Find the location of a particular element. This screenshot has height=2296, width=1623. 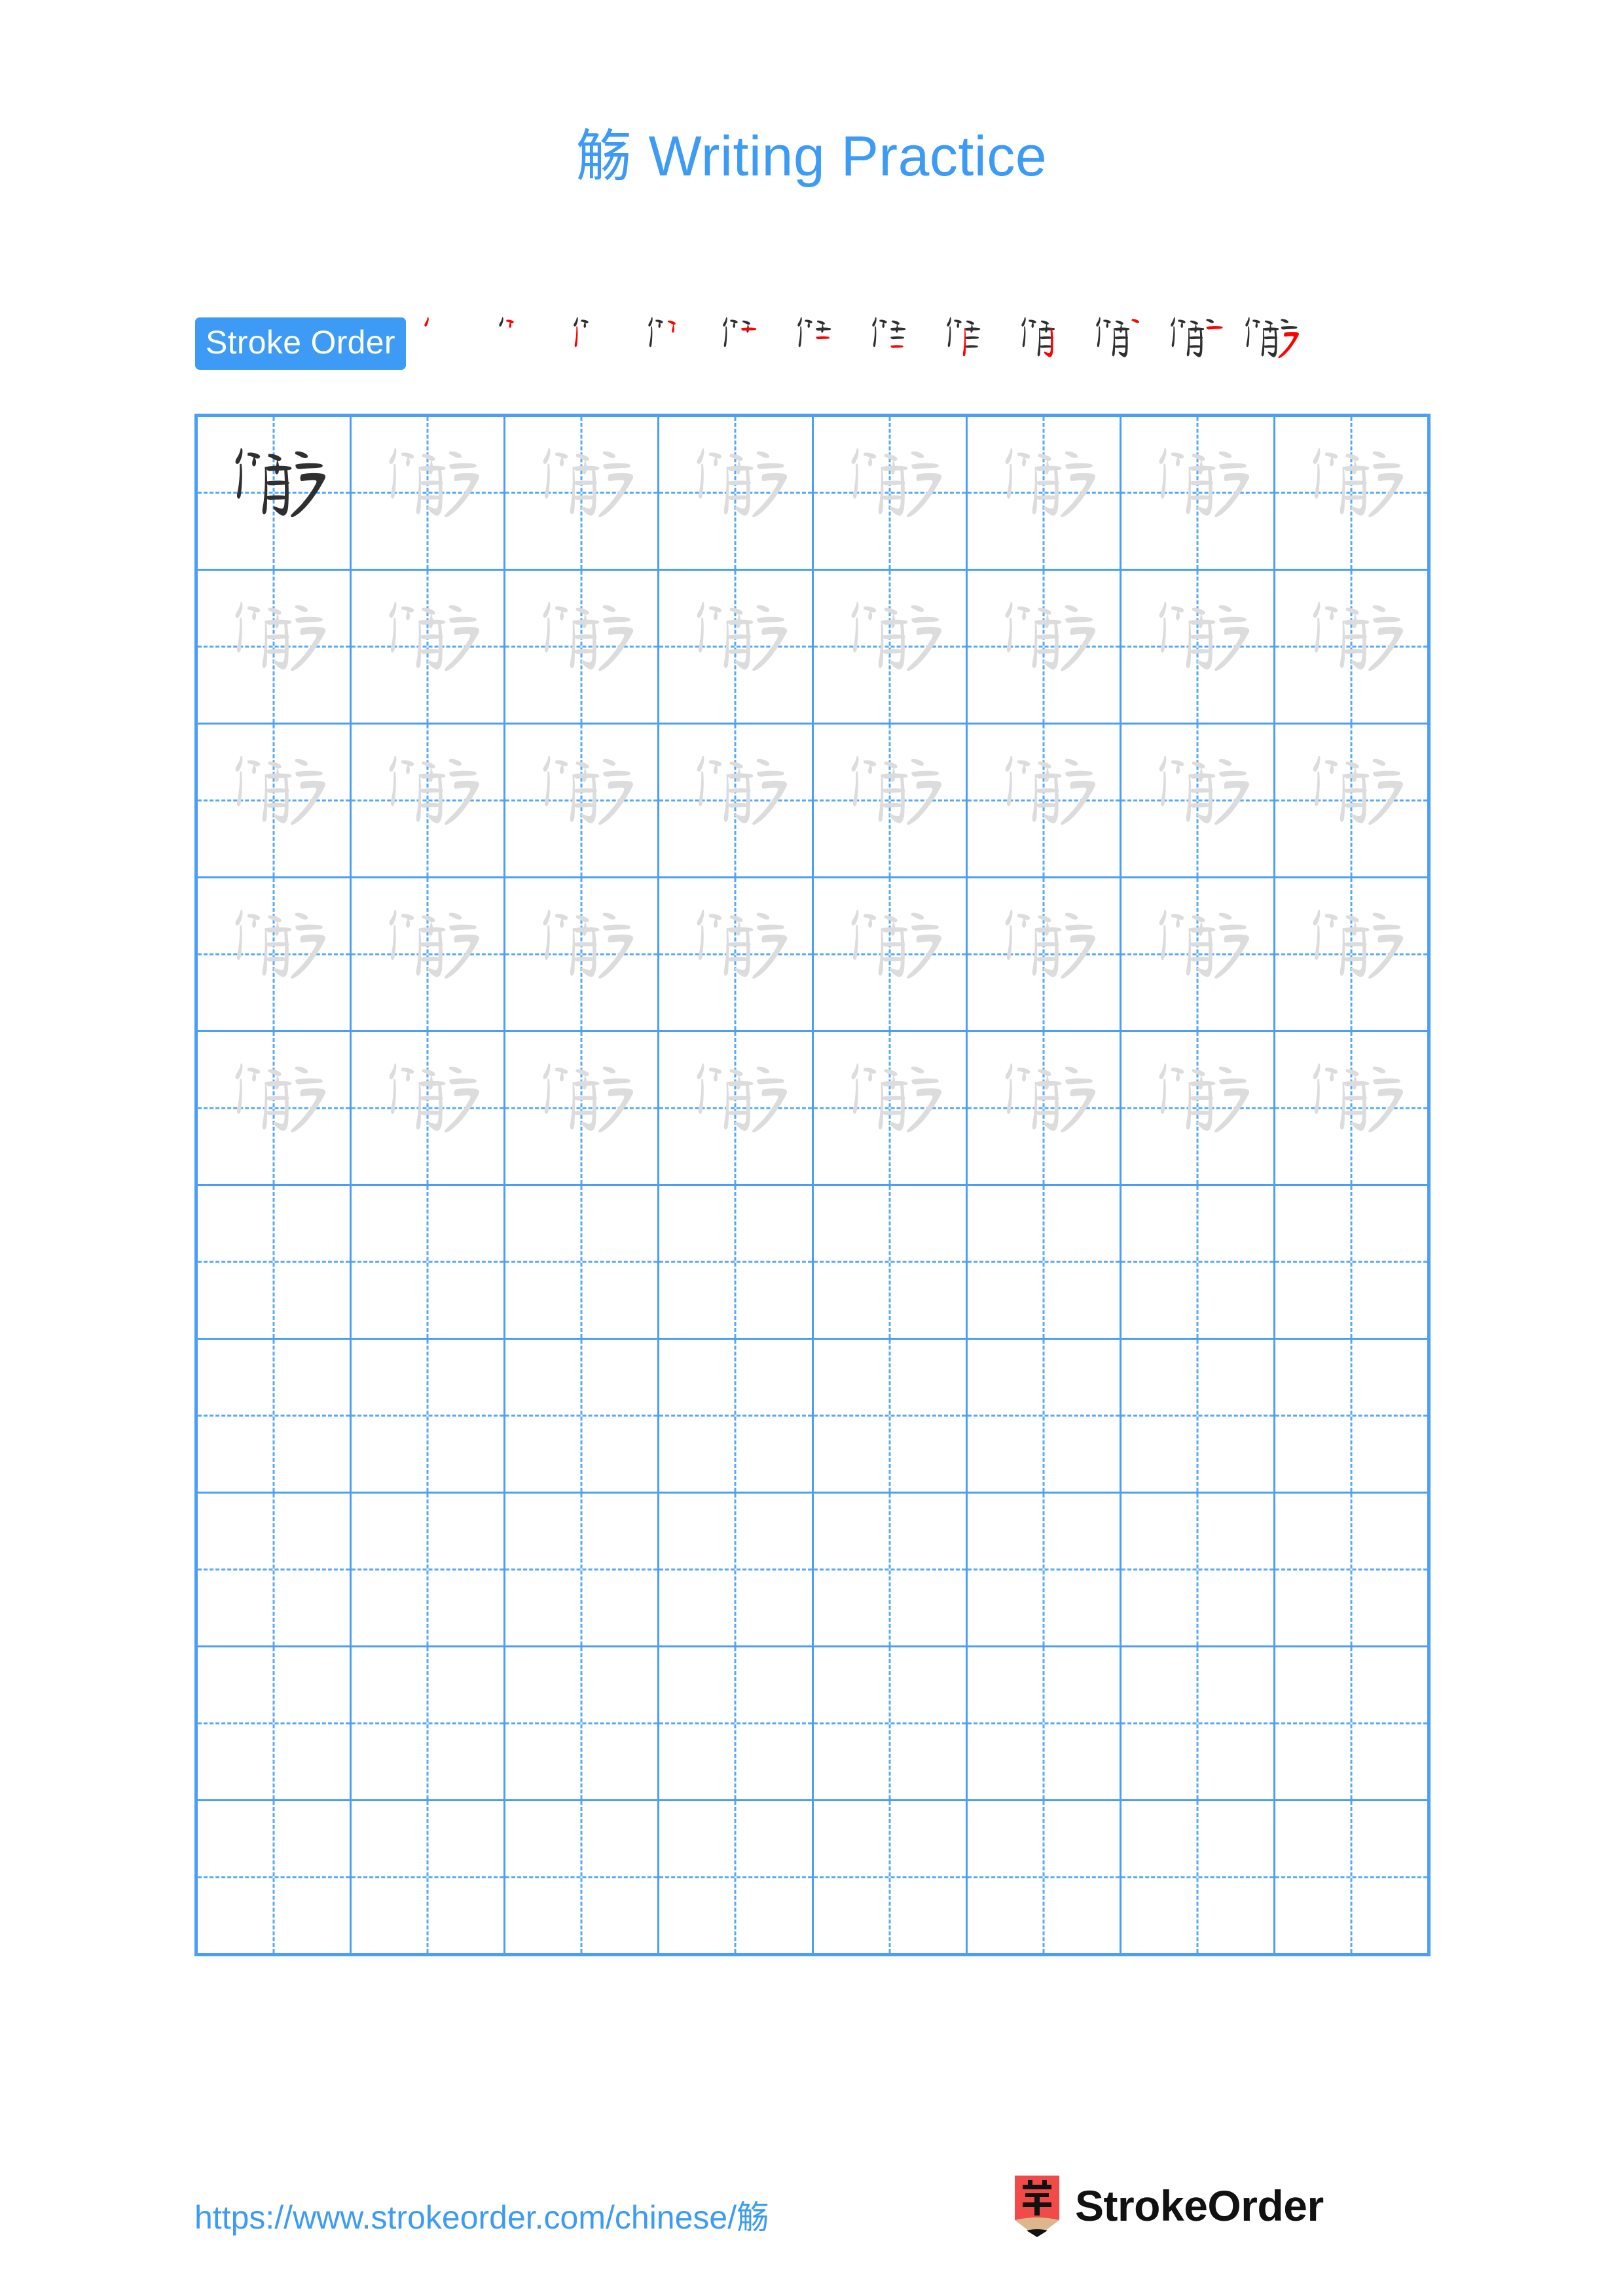

practice-cell-r4-c5 is located at coordinates (890, 954).